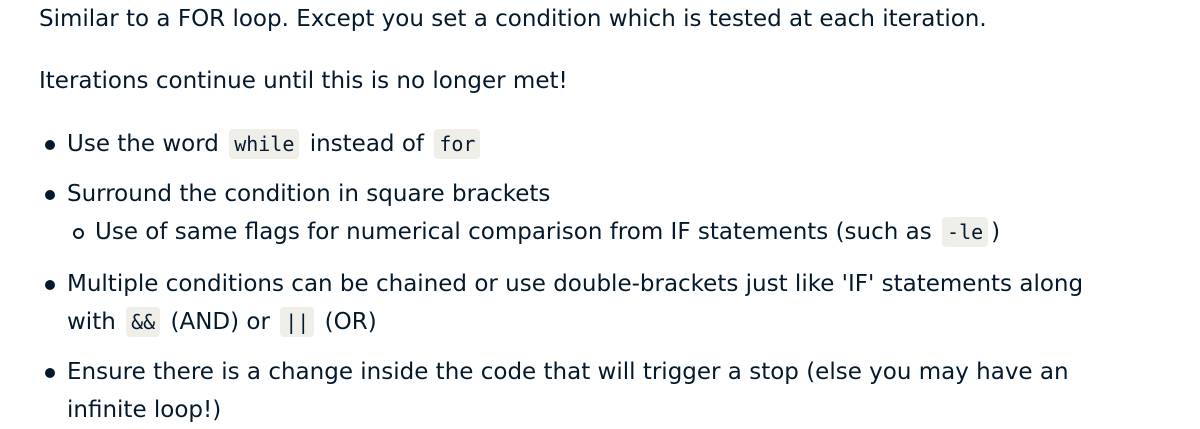 The image size is (1200, 429). What do you see at coordinates (264, 144) in the screenshot?
I see `code-while: while` at bounding box center [264, 144].